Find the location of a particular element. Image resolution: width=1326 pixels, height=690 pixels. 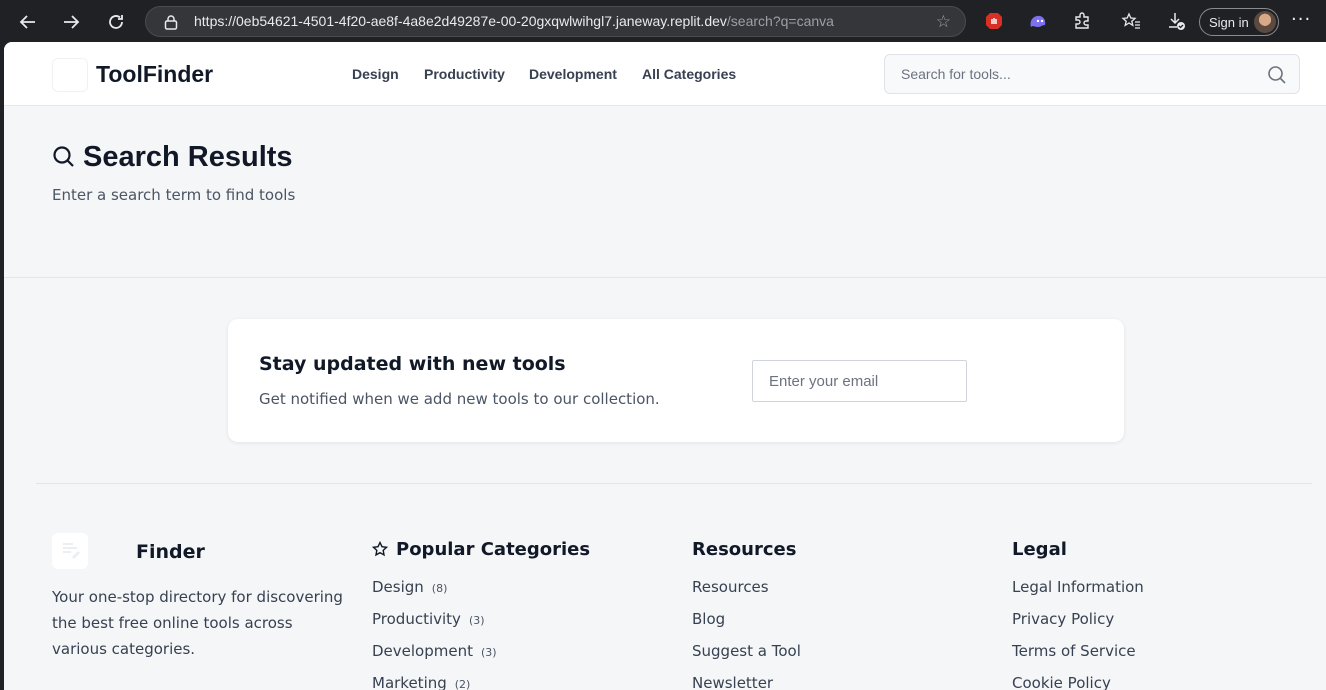

nav-design: Design is located at coordinates (375, 74).